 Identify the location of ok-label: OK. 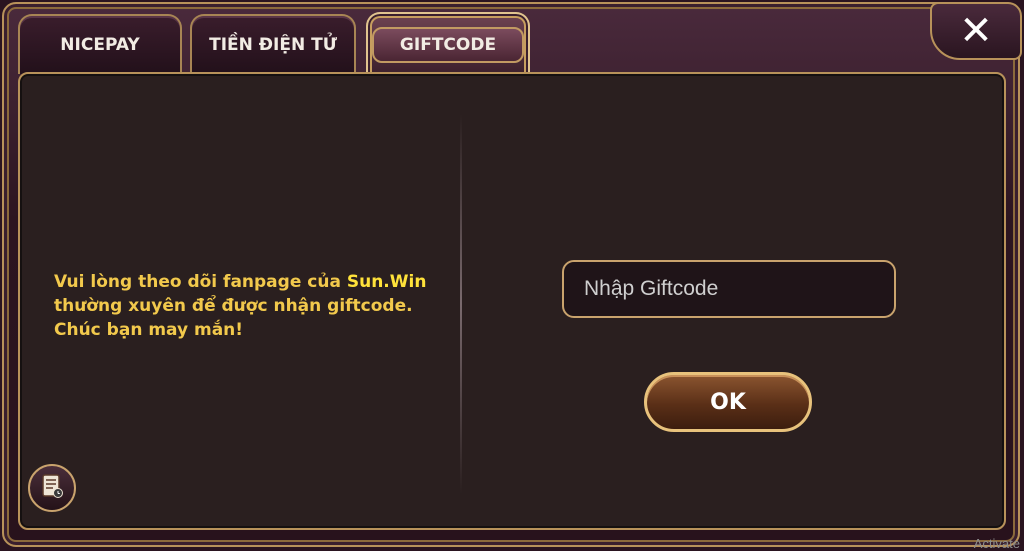
(728, 402).